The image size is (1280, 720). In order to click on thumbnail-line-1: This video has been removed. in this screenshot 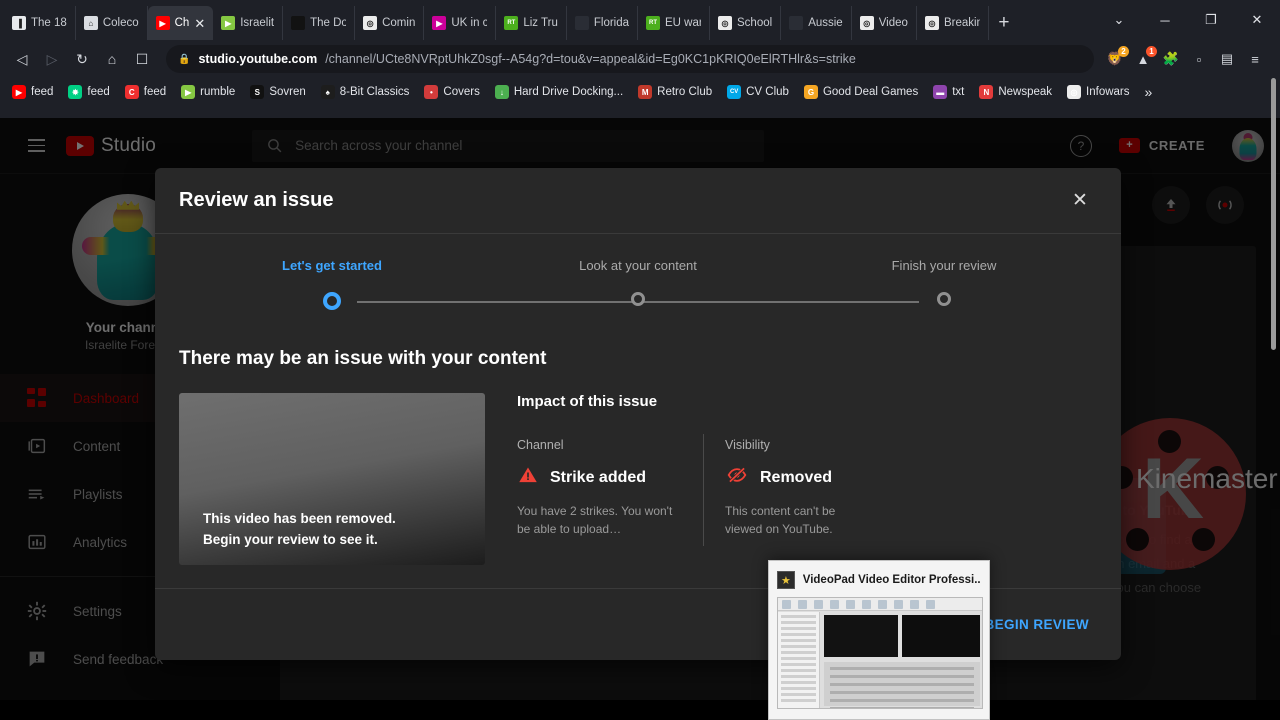, I will do `click(299, 519)`.